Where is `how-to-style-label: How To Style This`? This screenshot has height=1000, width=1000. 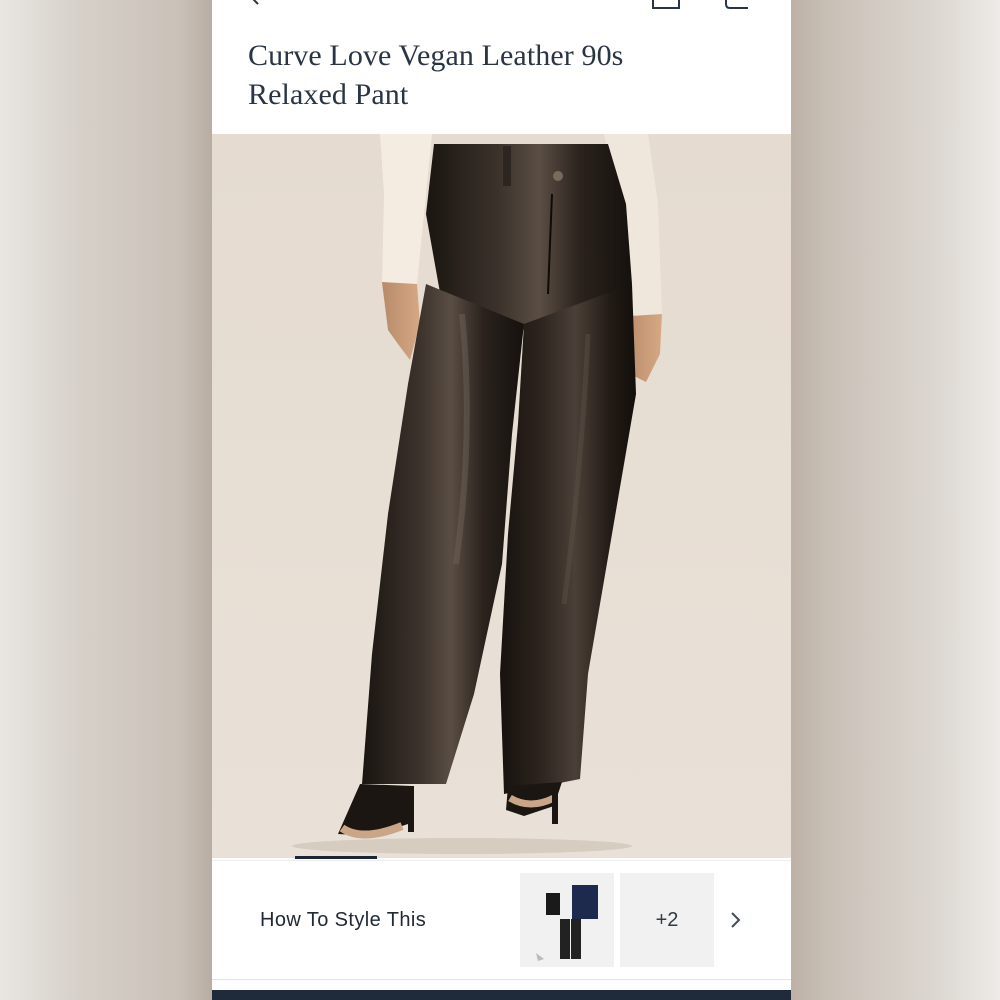 how-to-style-label: How To Style This is located at coordinates (343, 920).